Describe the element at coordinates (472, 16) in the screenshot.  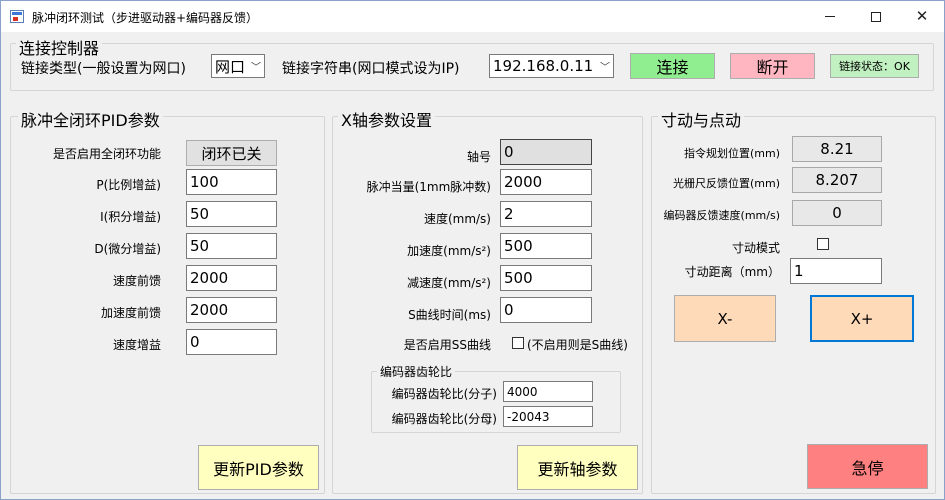
I see `title-bar: 脉冲闭环测试（步进驱动器+编码器反馈） ✕` at that location.